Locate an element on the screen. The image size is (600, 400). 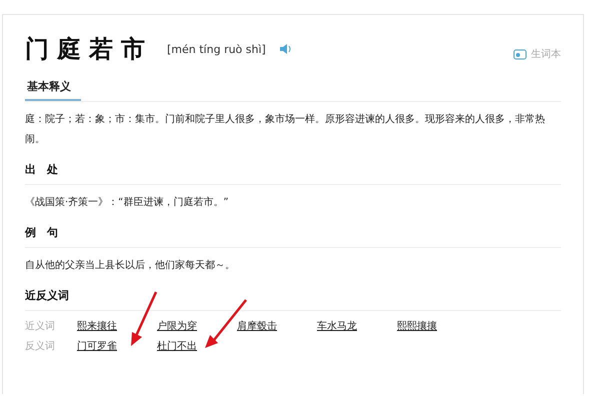
idiom-title: 门庭若市 is located at coordinates (89, 49).